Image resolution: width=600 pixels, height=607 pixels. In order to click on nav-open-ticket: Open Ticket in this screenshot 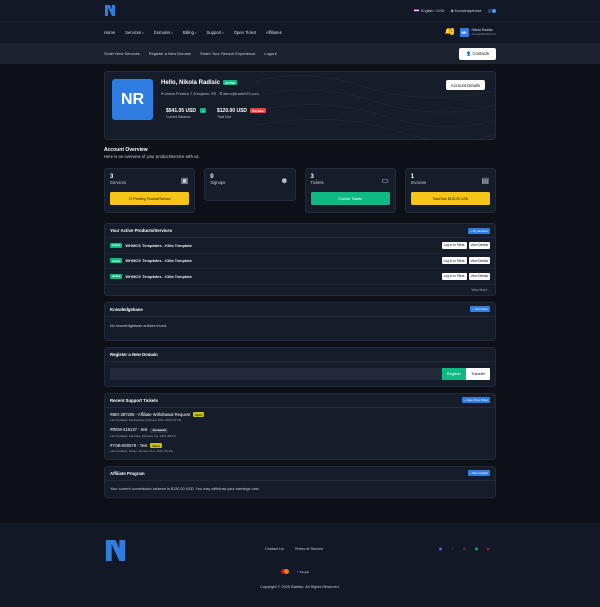, I will do `click(245, 32)`.